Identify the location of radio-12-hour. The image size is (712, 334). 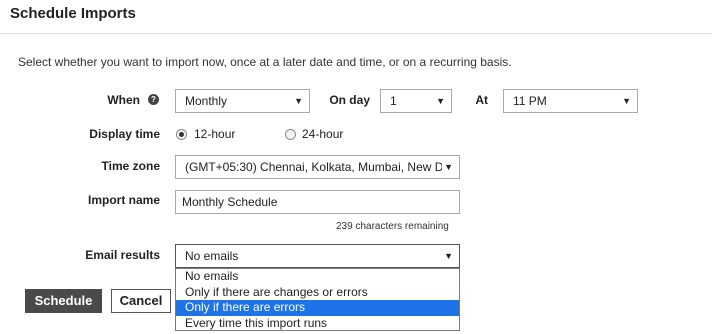
(181, 134).